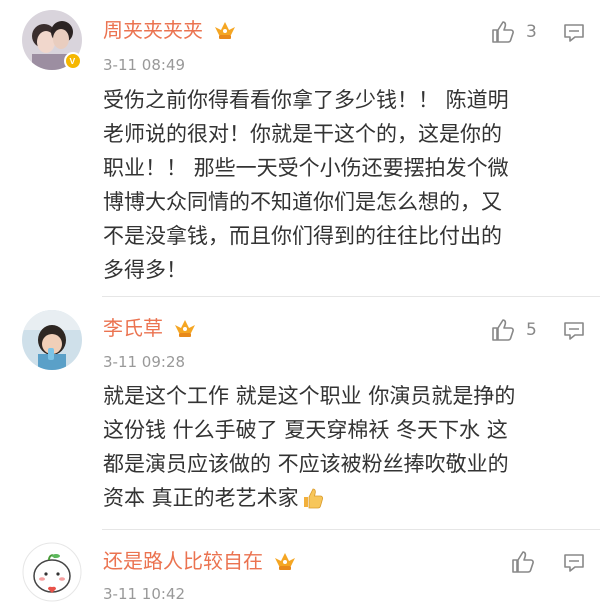 This screenshot has width=600, height=603. What do you see at coordinates (201, 498) in the screenshot?
I see `comment-line-text: 资本 真正的老艺术家` at bounding box center [201, 498].